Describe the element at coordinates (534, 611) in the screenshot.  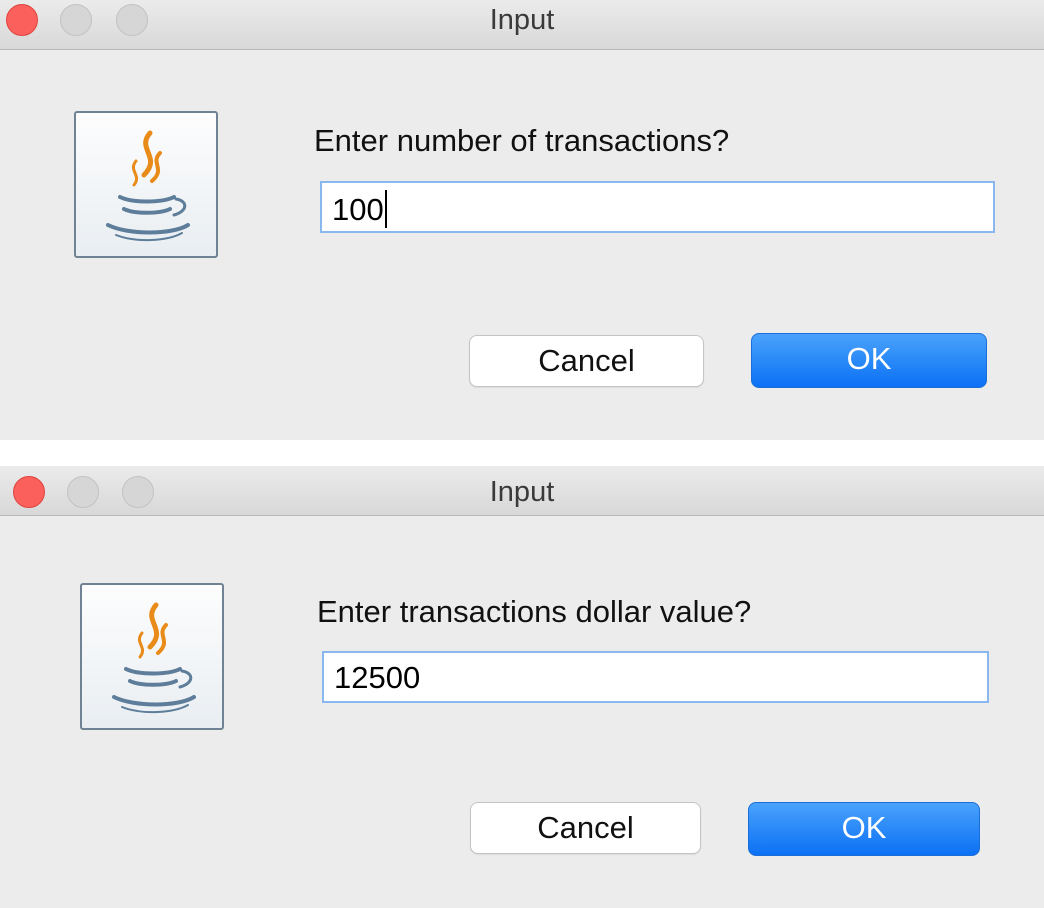
I see `prompt-label: Enter transactions dollar value?` at that location.